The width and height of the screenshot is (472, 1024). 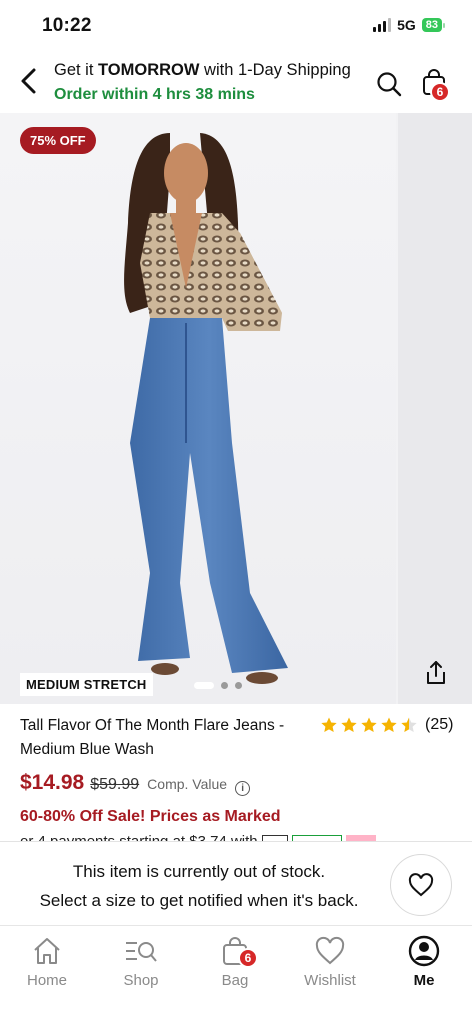 What do you see at coordinates (406, 25) in the screenshot?
I see `network-label: 5G` at bounding box center [406, 25].